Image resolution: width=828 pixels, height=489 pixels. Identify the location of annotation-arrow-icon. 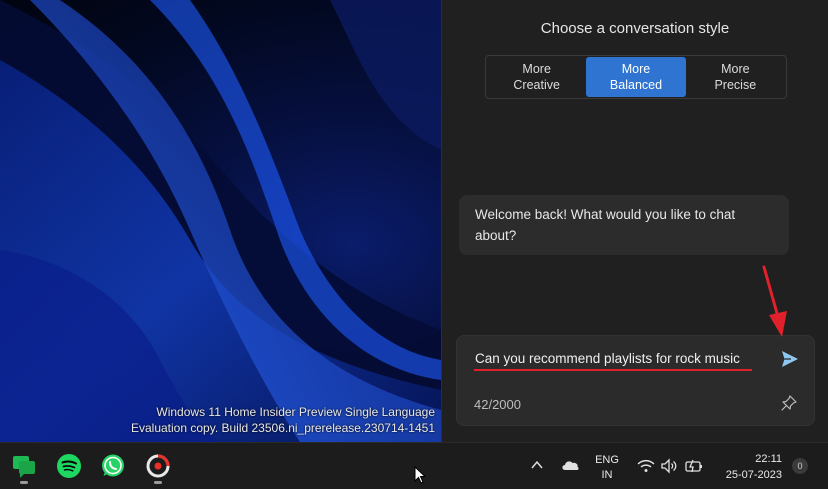
(774, 301).